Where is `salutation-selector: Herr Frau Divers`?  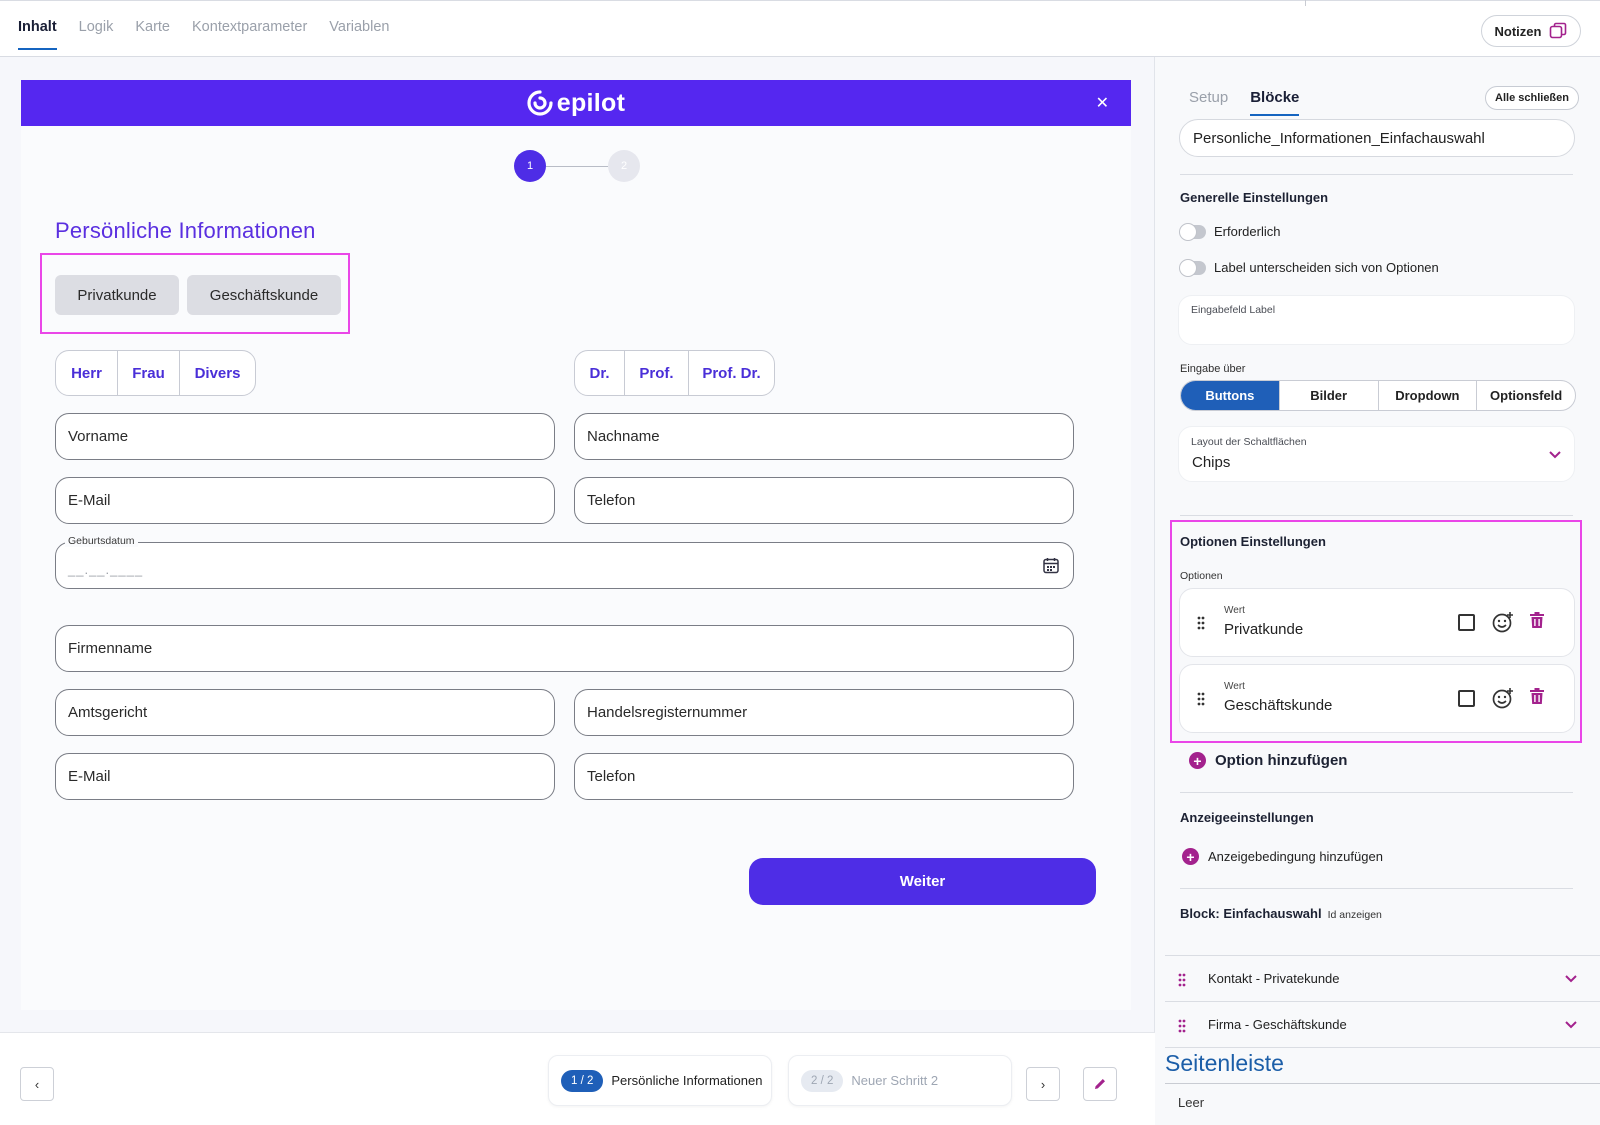
salutation-selector: Herr Frau Divers is located at coordinates (155, 373).